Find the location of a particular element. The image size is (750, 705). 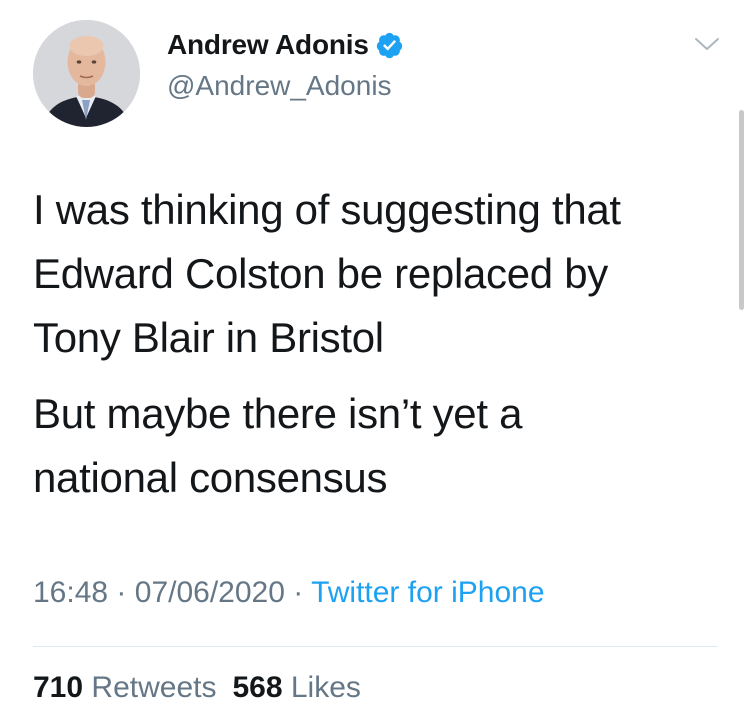

display-name-row: Andrew Adonis is located at coordinates (285, 45).